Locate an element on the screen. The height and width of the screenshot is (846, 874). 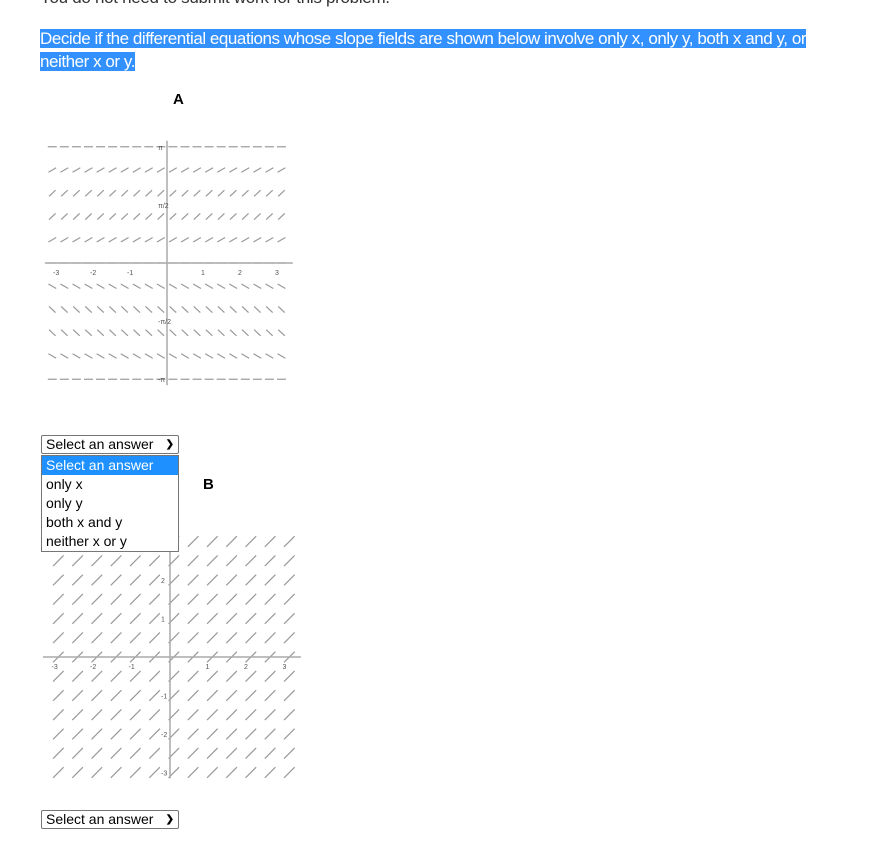
option-neither: neither x or y is located at coordinates (110, 541).